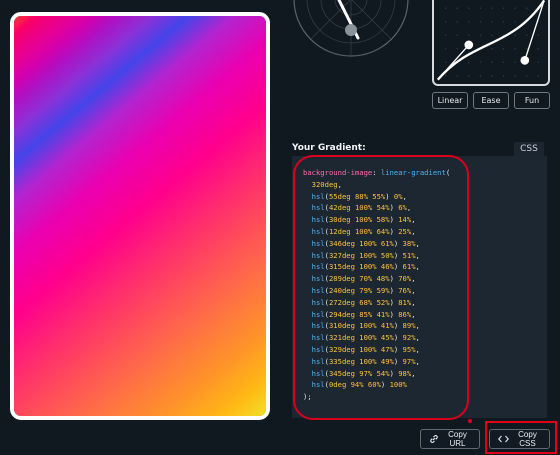  I want to click on easing-fun-button: Fun, so click(532, 100).